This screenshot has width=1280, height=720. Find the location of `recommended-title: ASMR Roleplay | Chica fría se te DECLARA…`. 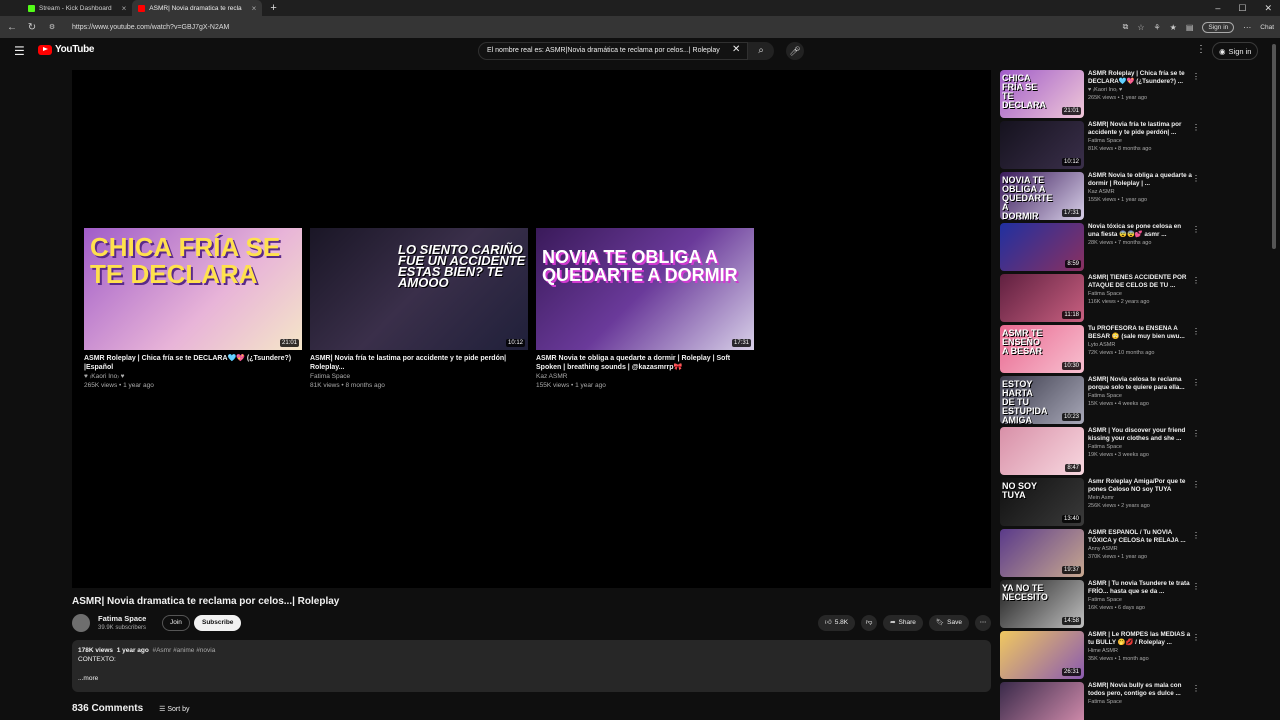

recommended-title: ASMR Roleplay | Chica fría se te DECLARA… is located at coordinates (1140, 78).